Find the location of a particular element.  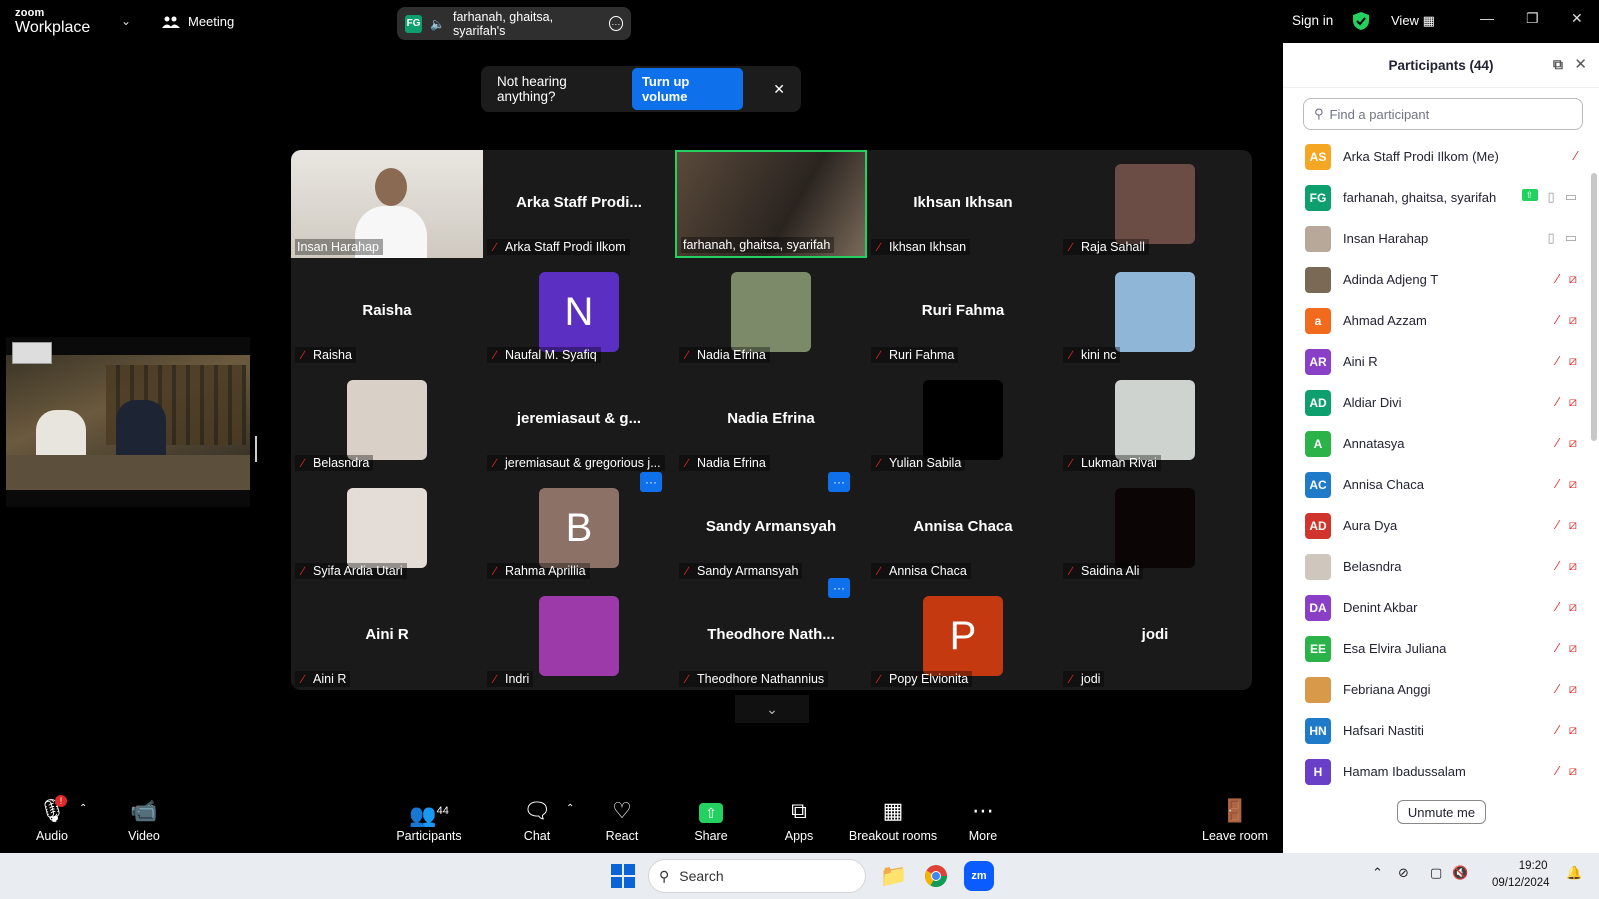

participant-avatar is located at coordinates (1318, 238).